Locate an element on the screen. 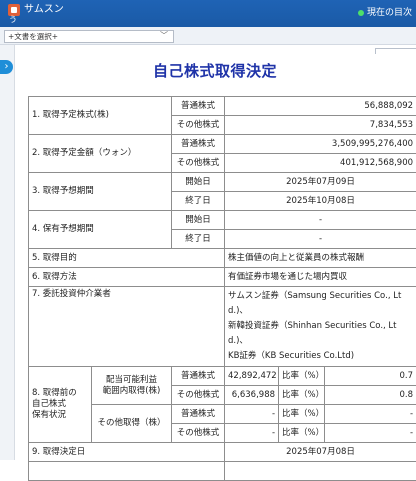  table-row: 5. 取得目的 株主価値の向上と従業員の株式報酬 is located at coordinates (222, 258).